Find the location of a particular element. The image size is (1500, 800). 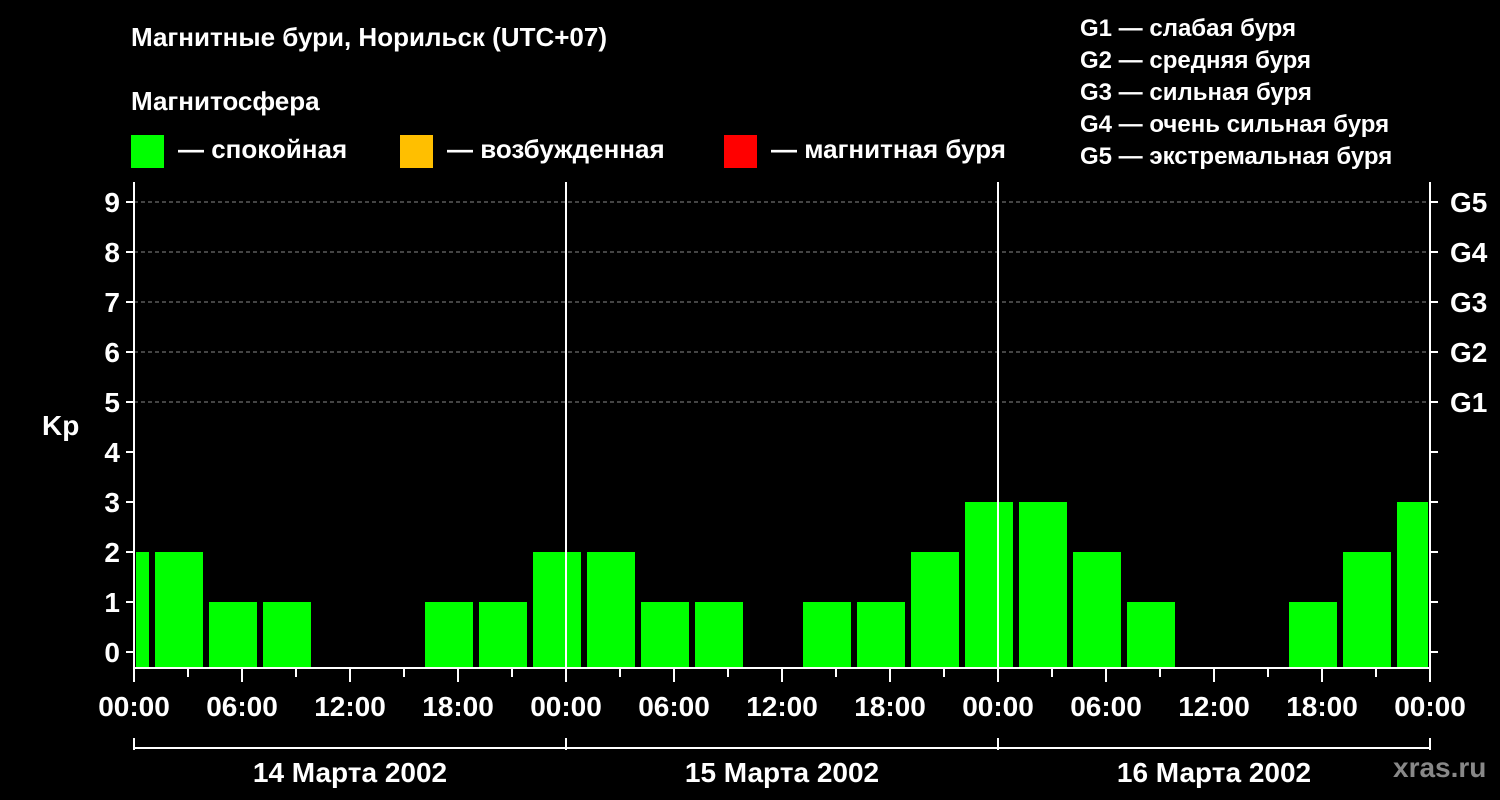

y-tick-label-0: 0 is located at coordinates (112, 652).